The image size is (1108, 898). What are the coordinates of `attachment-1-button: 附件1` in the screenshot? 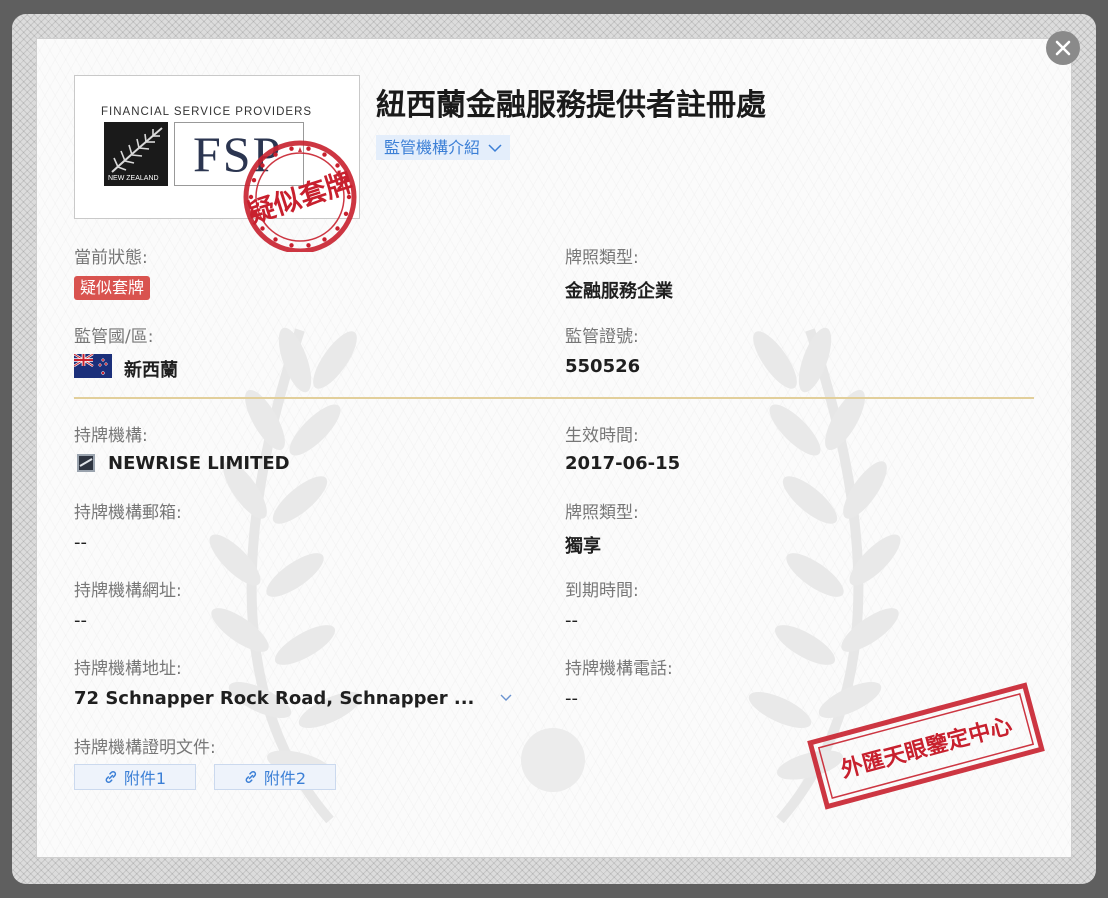 It's located at (135, 777).